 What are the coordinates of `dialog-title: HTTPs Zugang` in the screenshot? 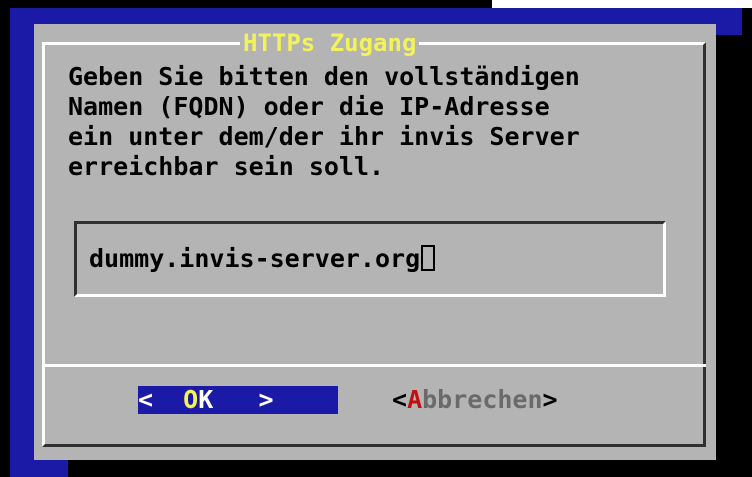 It's located at (330, 43).